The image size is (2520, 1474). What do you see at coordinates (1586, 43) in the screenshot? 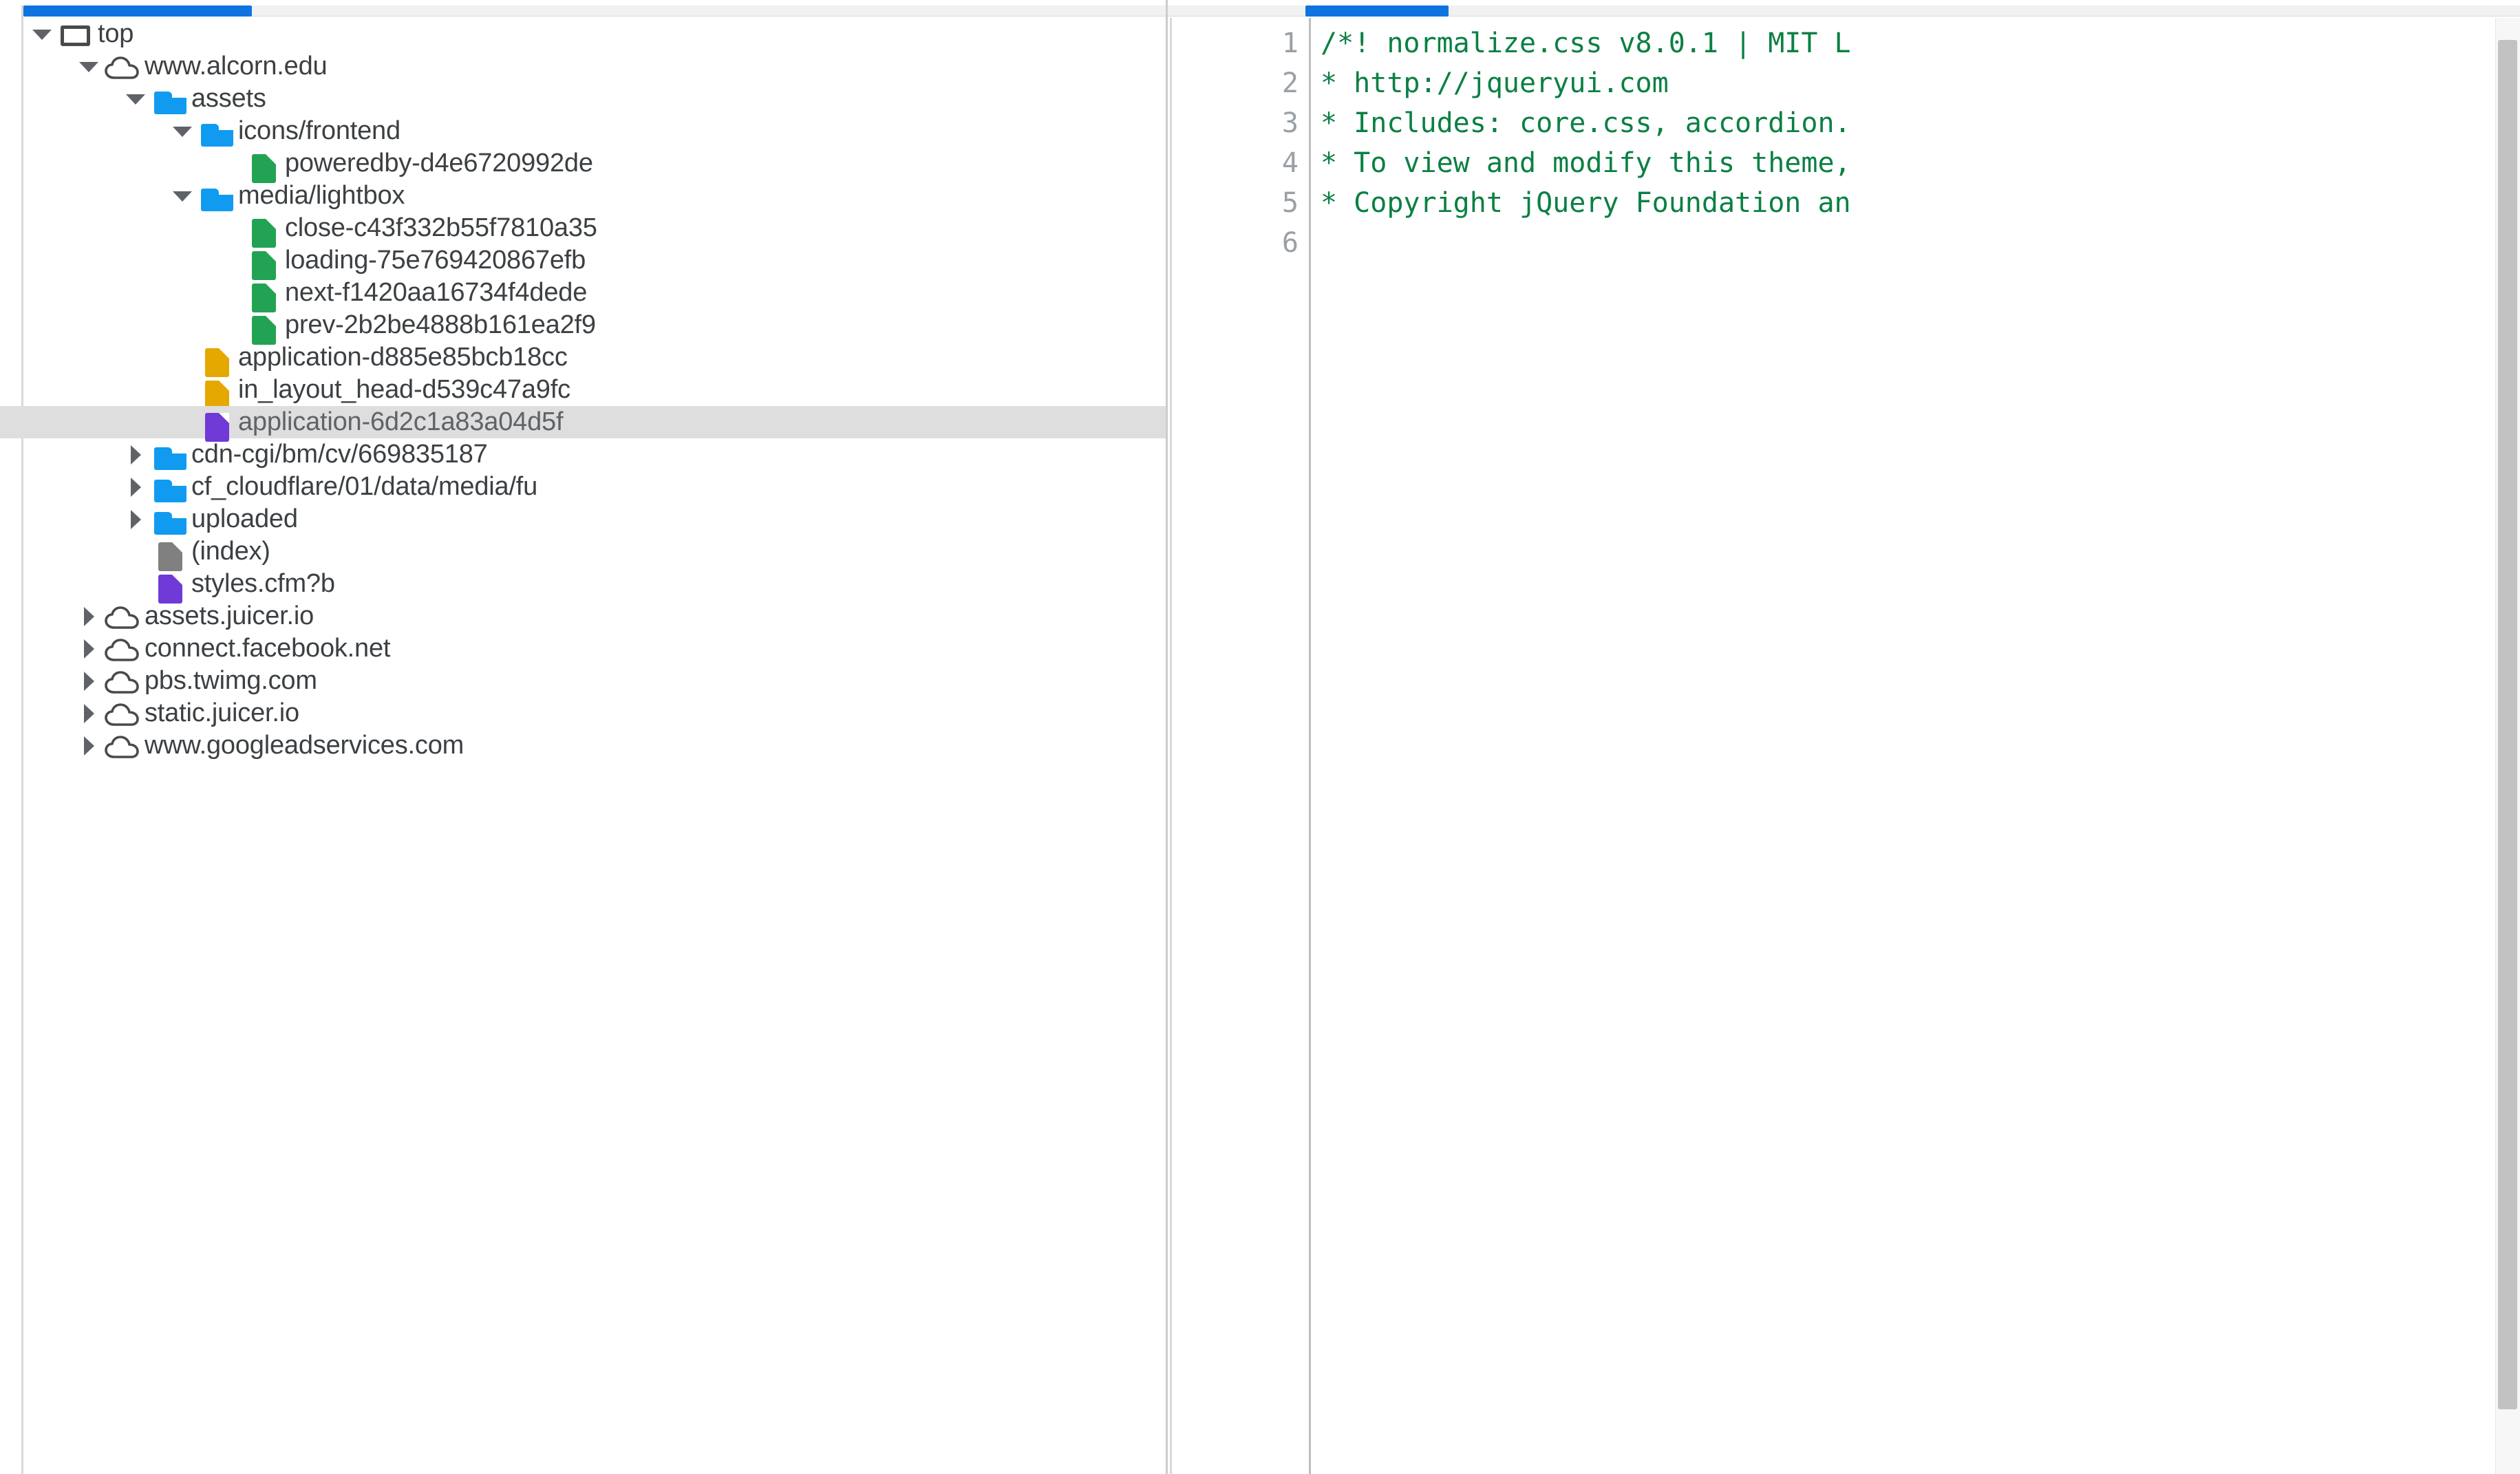
I see `line-text: /*! normalize.css v8.0.1 | MIT L` at bounding box center [1586, 43].